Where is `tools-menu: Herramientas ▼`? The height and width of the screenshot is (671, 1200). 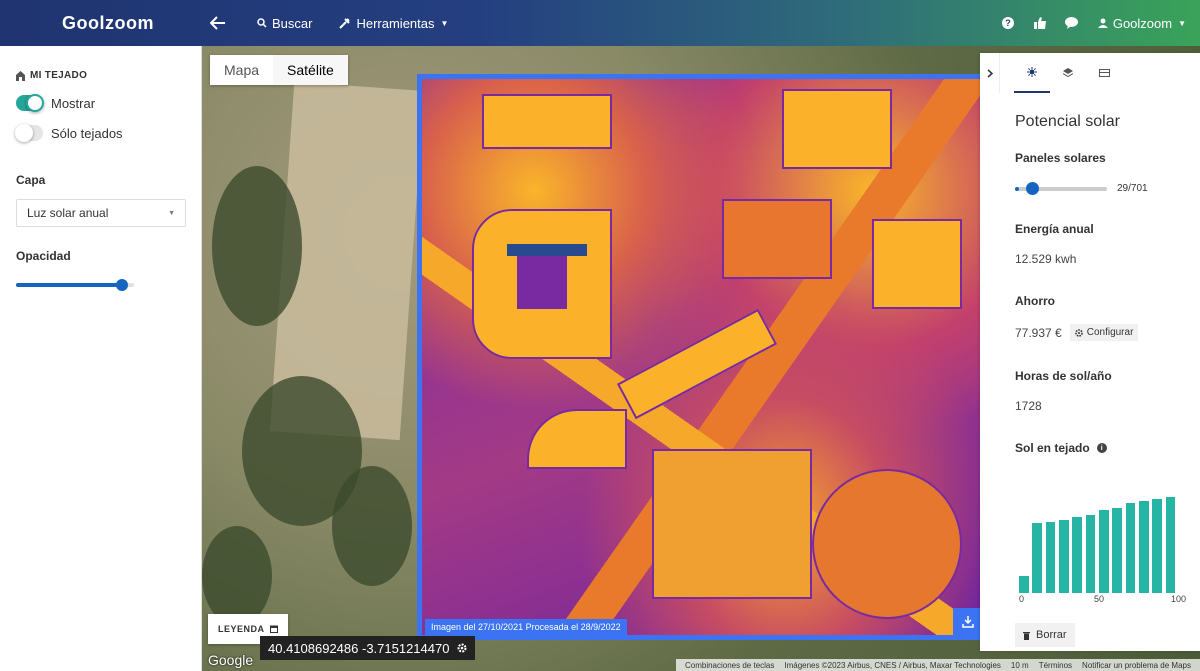 tools-menu: Herramientas ▼ is located at coordinates (393, 23).